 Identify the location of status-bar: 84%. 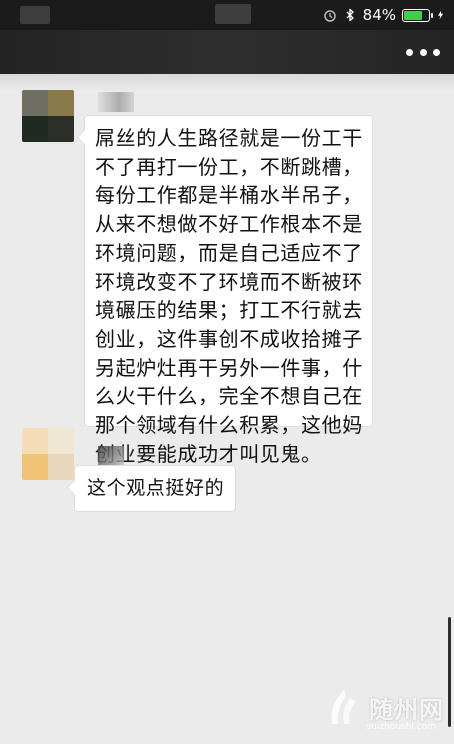
(227, 15).